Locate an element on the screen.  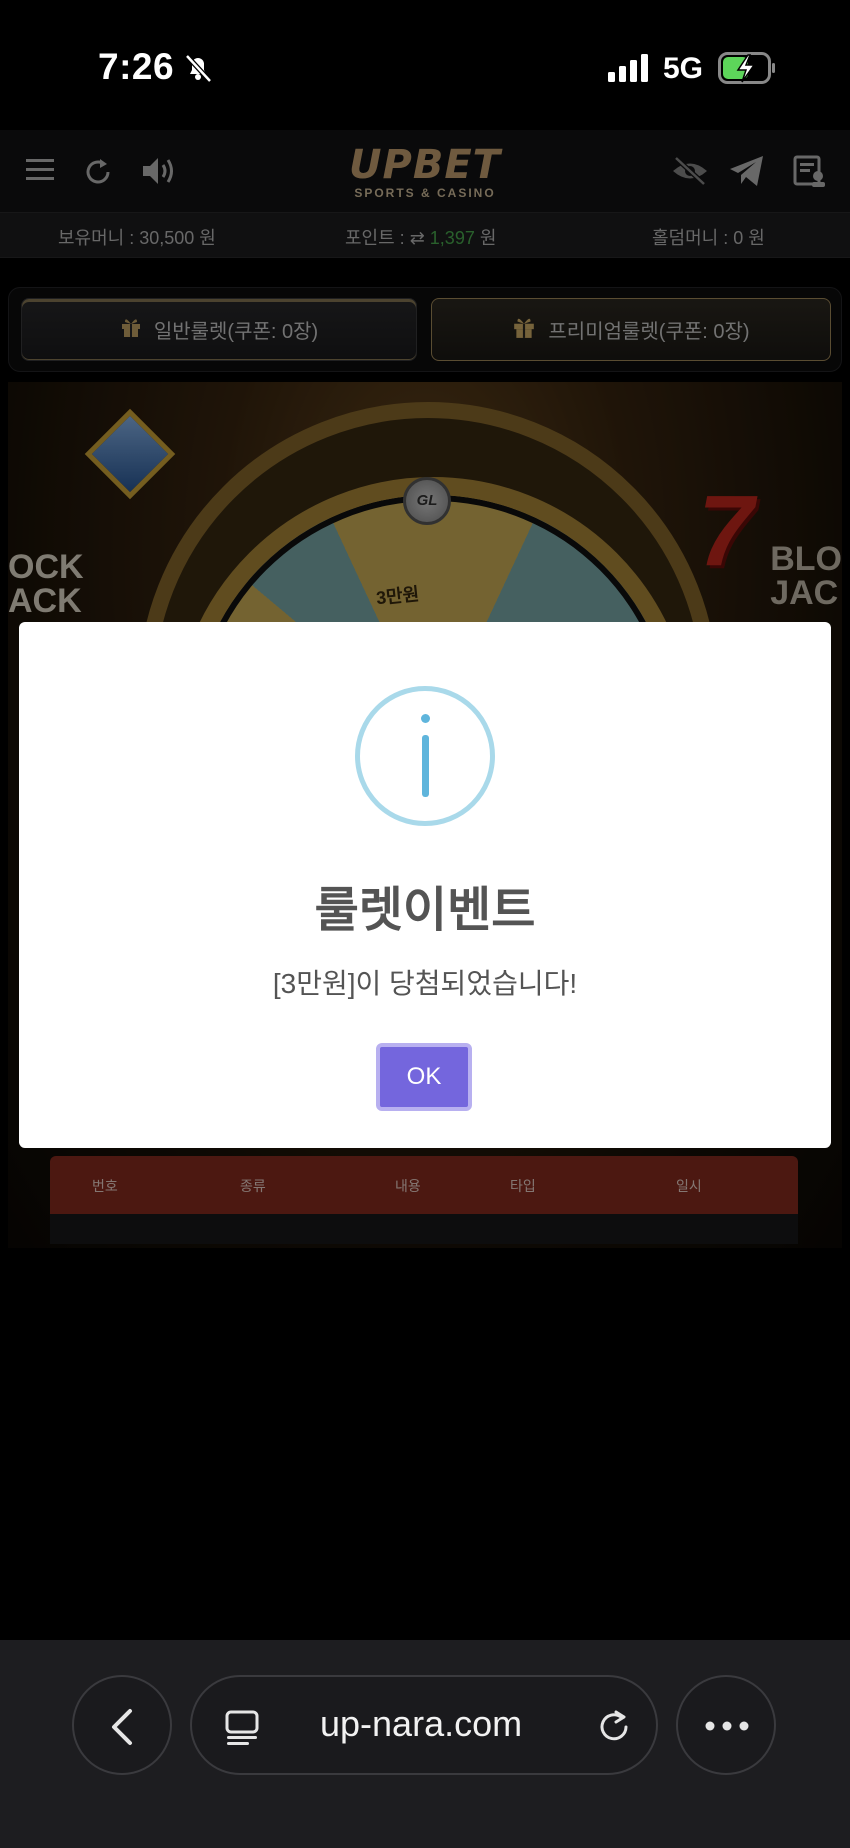
reload-icon is located at coordinates (614, 1729).